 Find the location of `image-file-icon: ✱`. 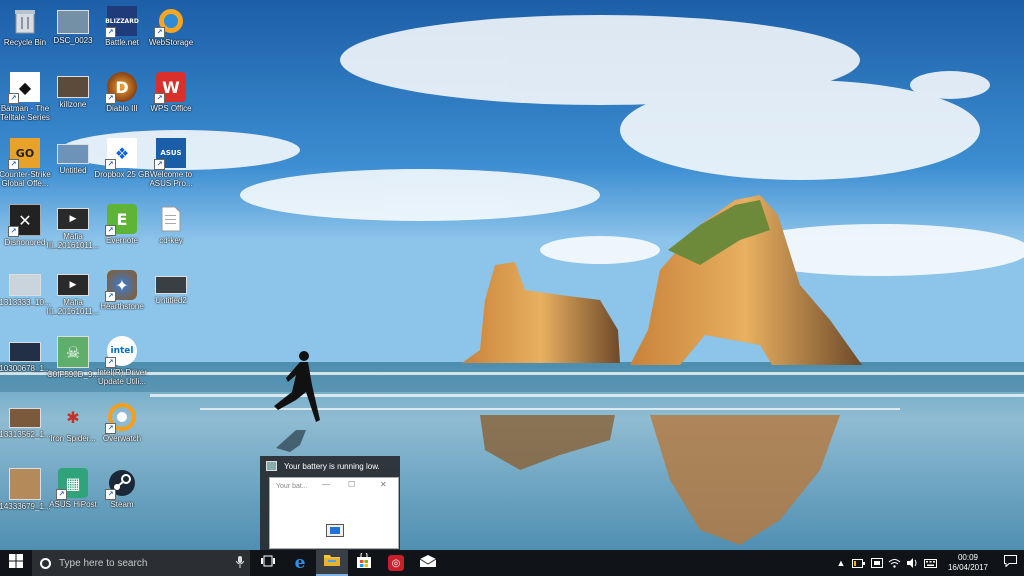

image-file-icon: ✱ is located at coordinates (73, 417).